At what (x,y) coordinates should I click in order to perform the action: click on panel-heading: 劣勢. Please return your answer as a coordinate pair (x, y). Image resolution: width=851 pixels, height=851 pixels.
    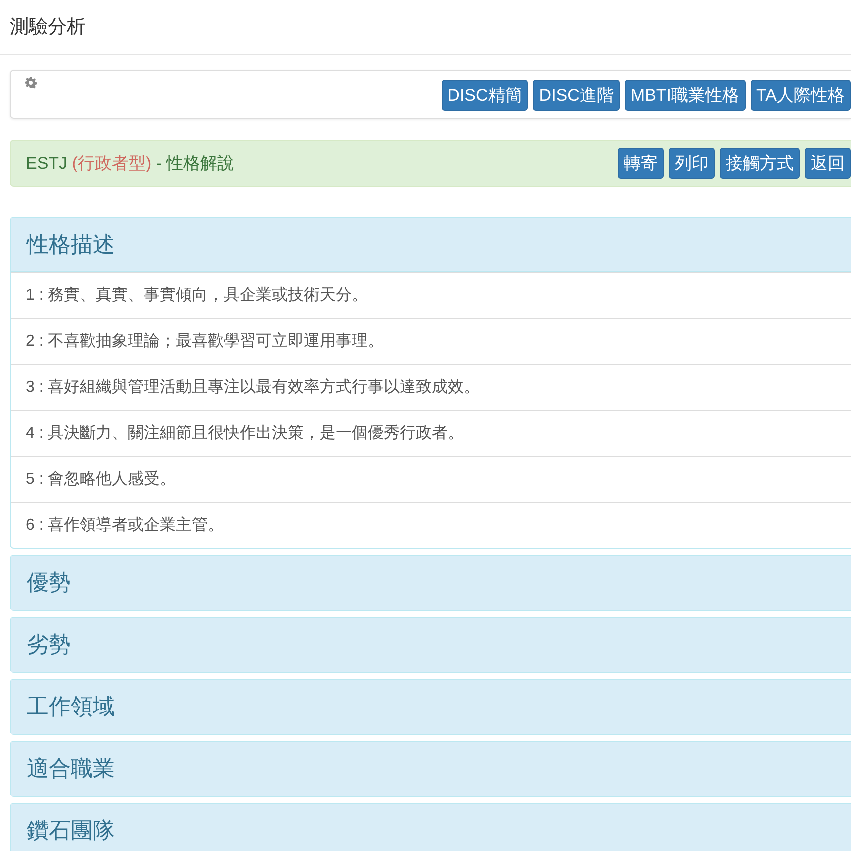
    Looking at the image, I should click on (431, 645).